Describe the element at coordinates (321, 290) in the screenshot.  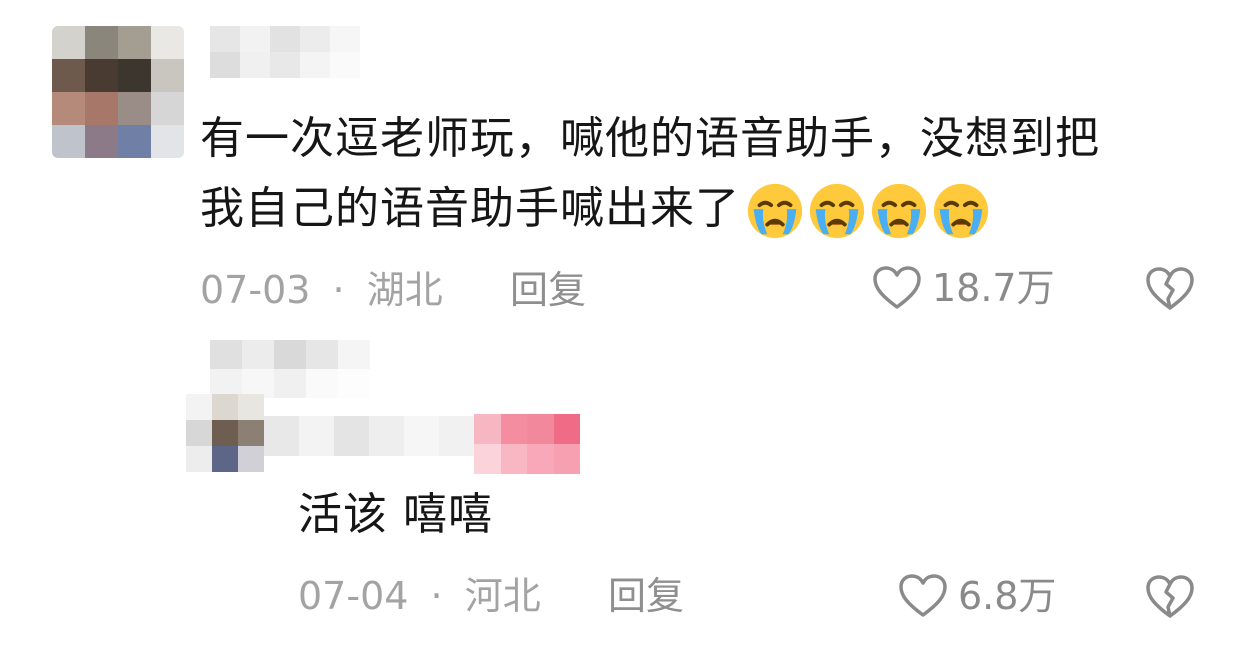
I see `comment-meta: 07-03 · 湖北` at that location.